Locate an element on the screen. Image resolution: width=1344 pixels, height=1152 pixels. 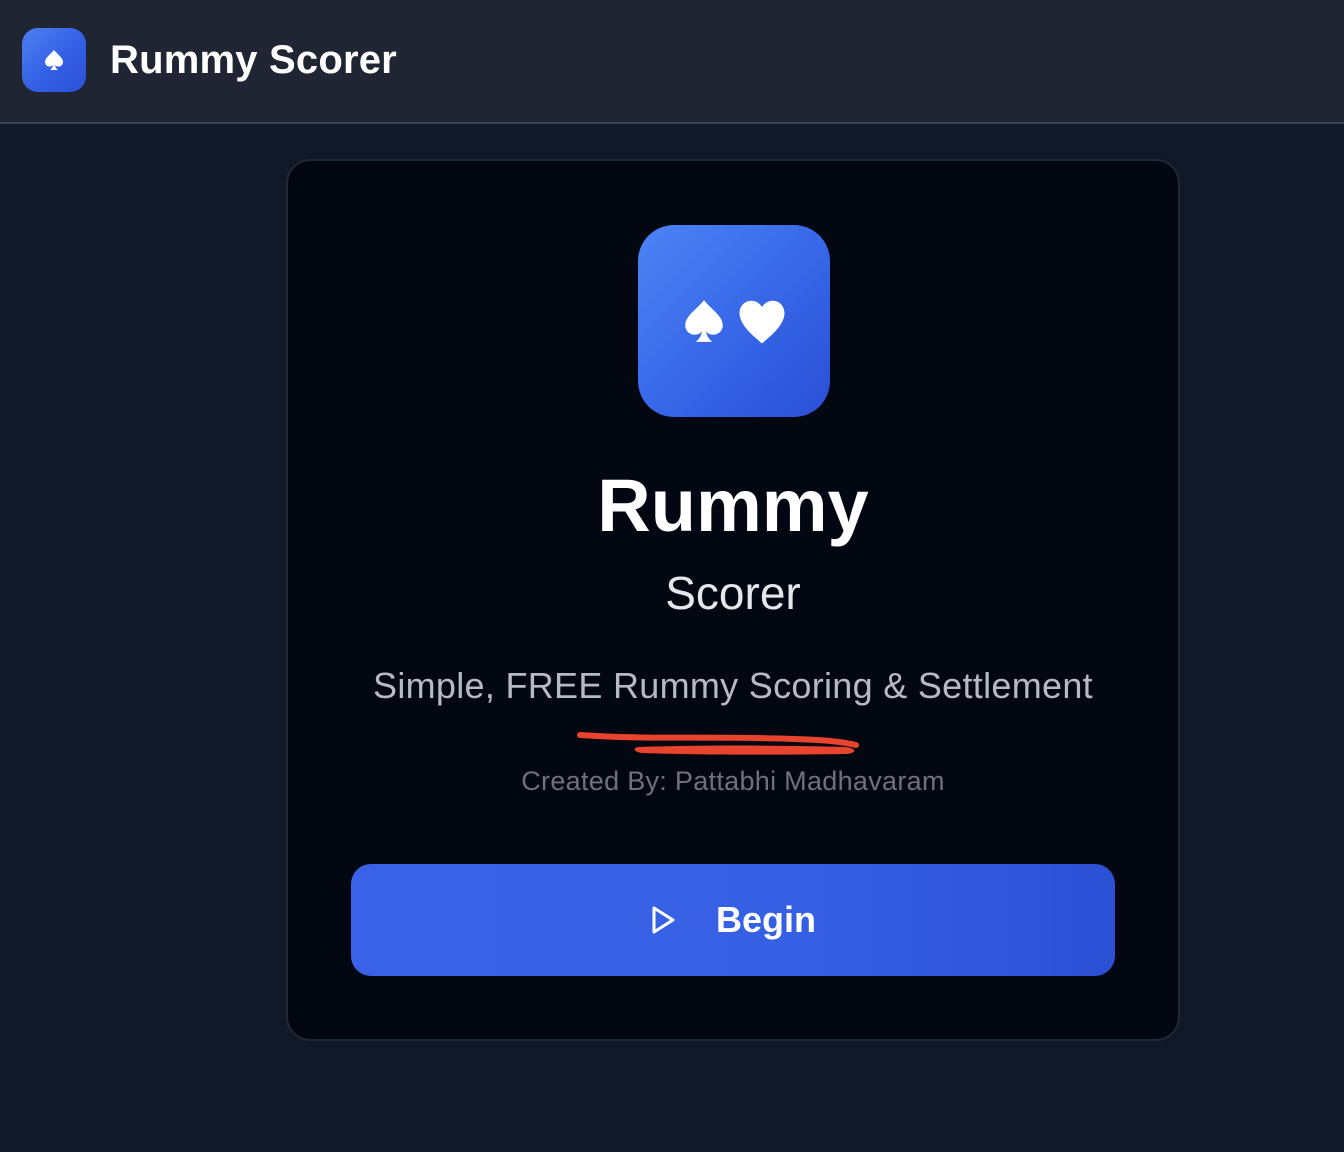
app-icon is located at coordinates (734, 321).